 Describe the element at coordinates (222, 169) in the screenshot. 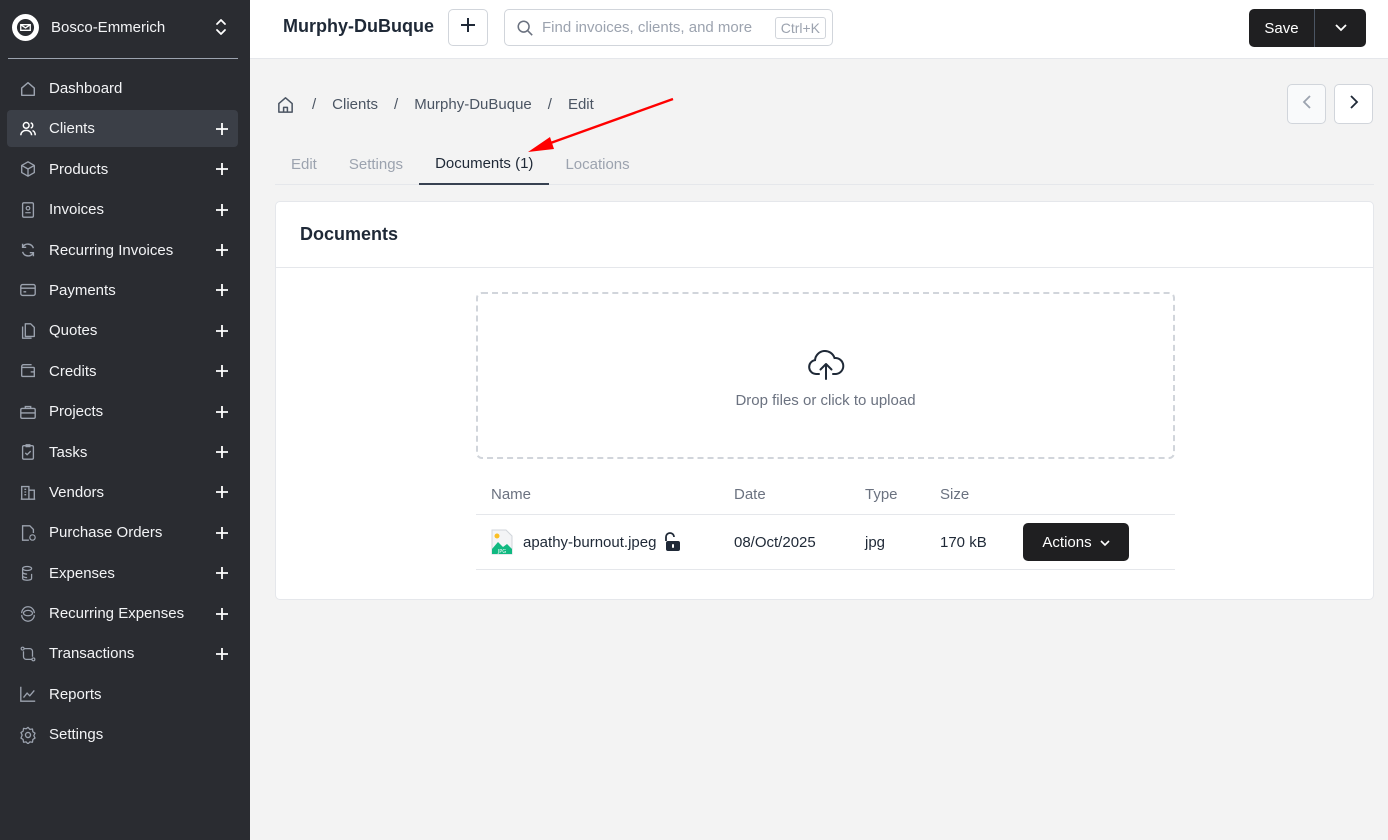

I see `add-product-button` at that location.